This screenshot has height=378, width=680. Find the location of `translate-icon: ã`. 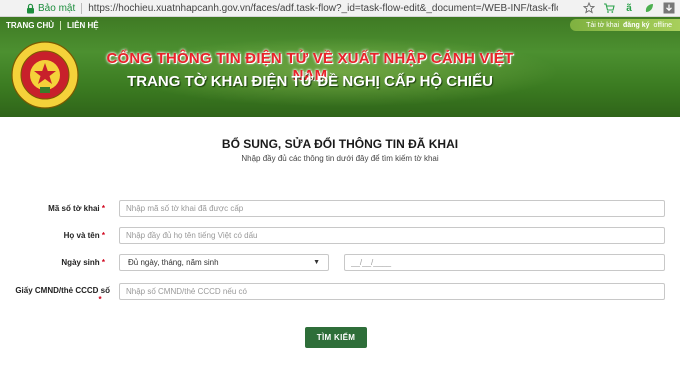

translate-icon: ã is located at coordinates (629, 8).